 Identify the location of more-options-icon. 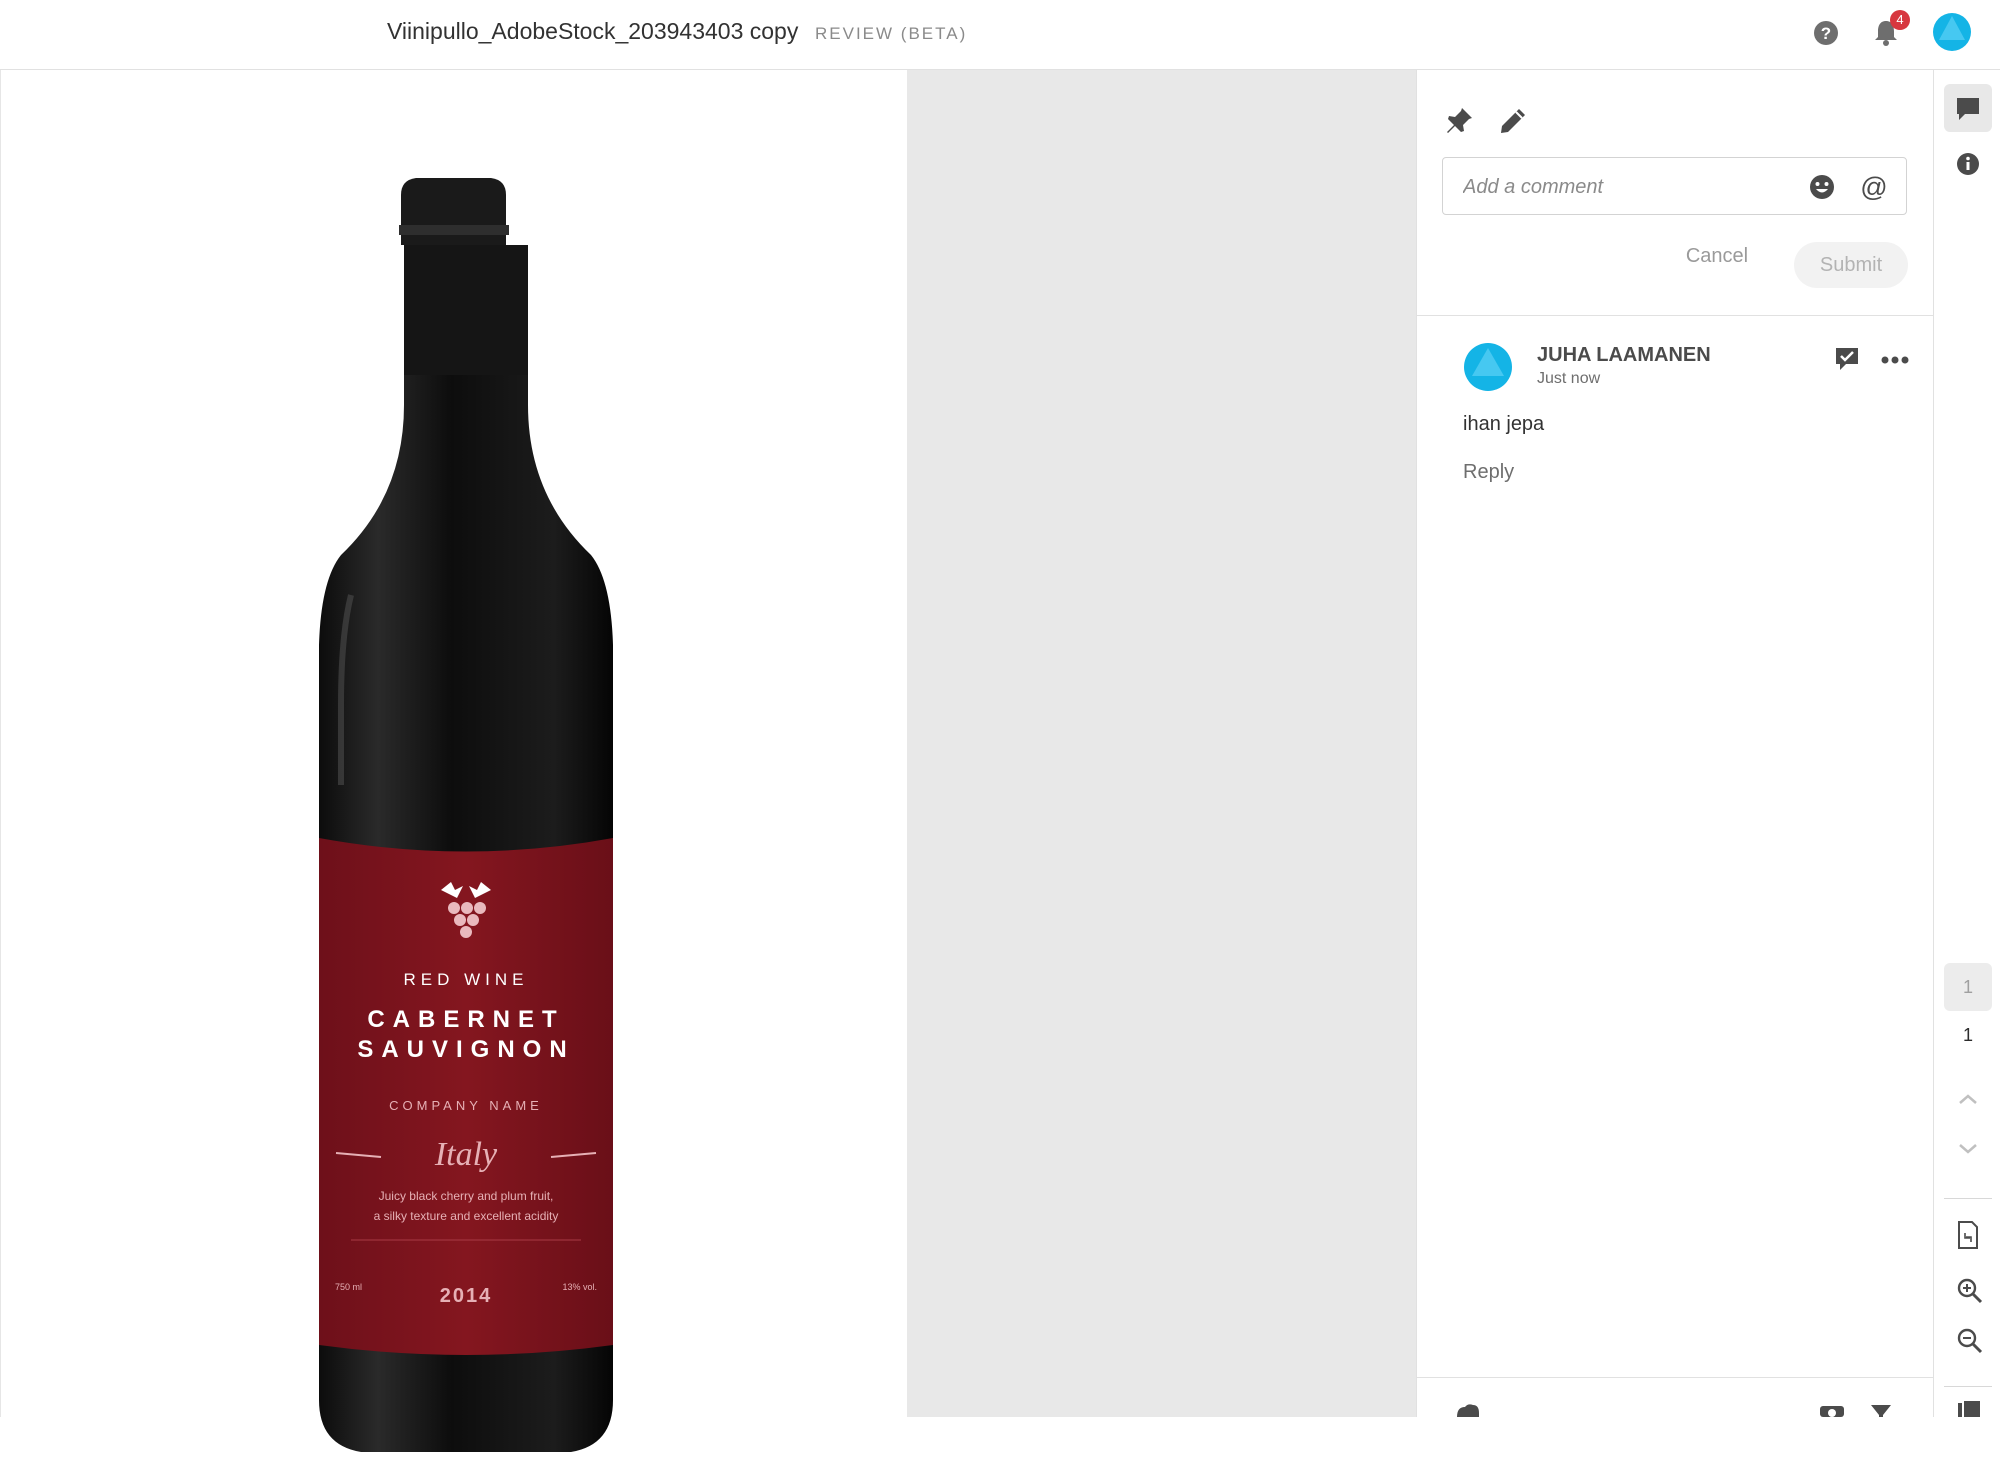
(1895, 362).